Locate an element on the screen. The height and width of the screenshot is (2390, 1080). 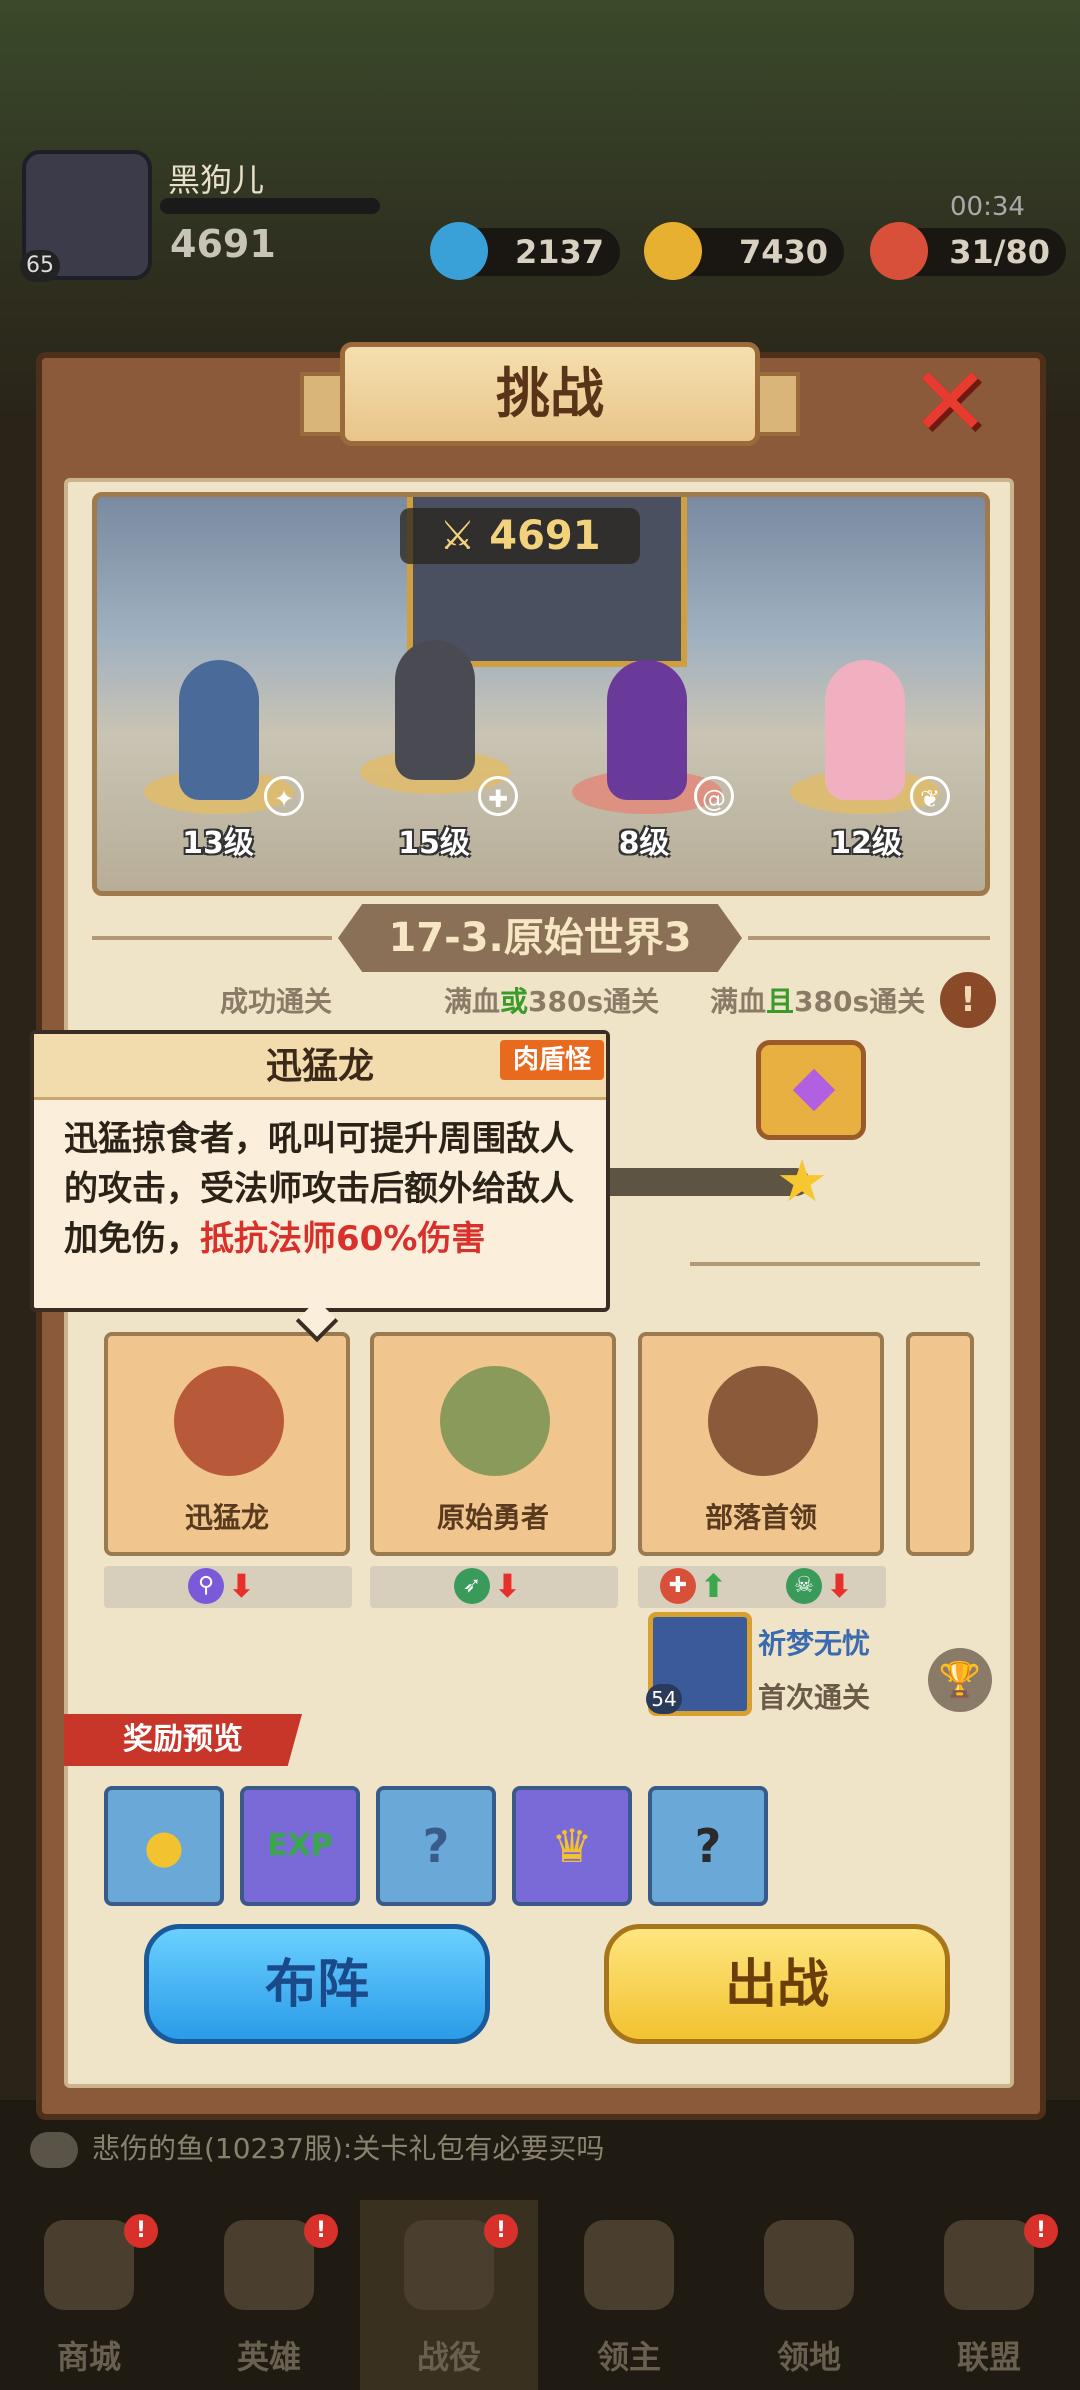
treasure-chest is located at coordinates (811, 1090).